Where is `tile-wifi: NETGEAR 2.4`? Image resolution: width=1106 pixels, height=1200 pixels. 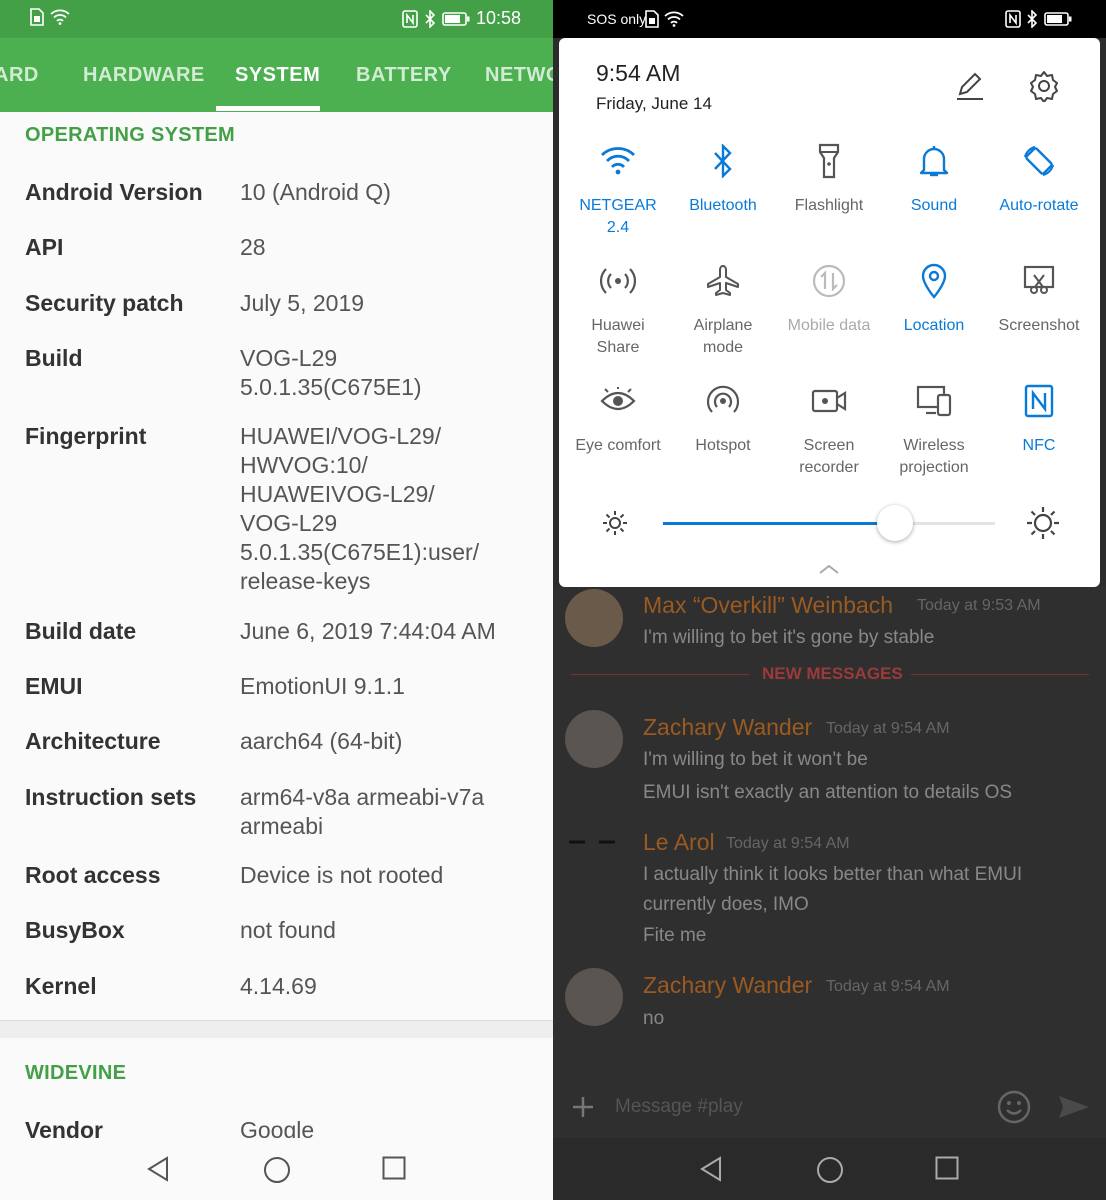
tile-wifi: NETGEAR 2.4 is located at coordinates (618, 190).